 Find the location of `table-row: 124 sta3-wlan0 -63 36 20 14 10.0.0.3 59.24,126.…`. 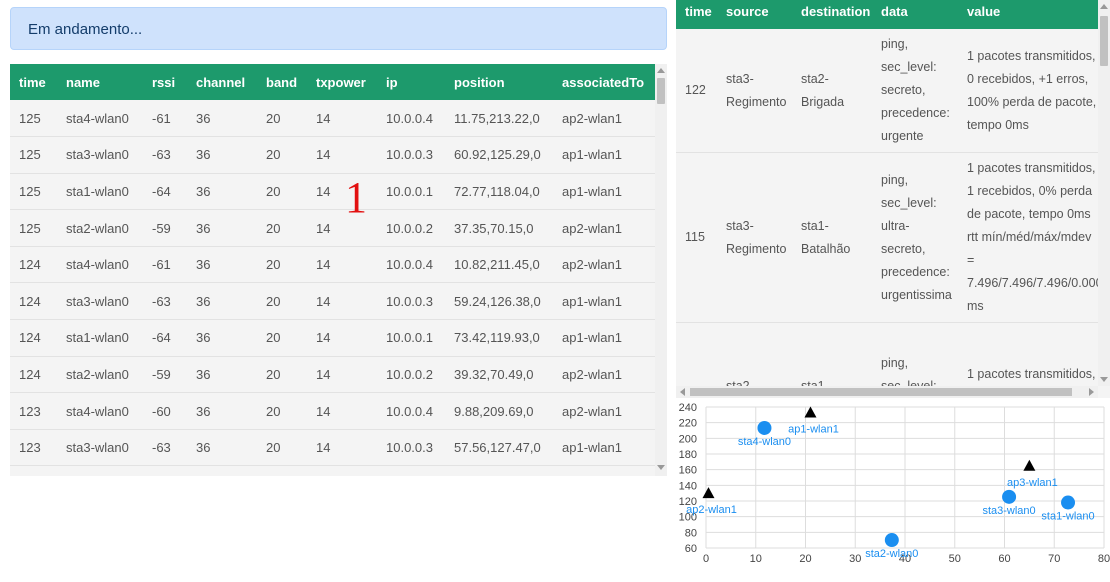

table-row: 124 sta3-wlan0 -63 36 20 14 10.0.0.3 59.24,126.… is located at coordinates (332, 301).